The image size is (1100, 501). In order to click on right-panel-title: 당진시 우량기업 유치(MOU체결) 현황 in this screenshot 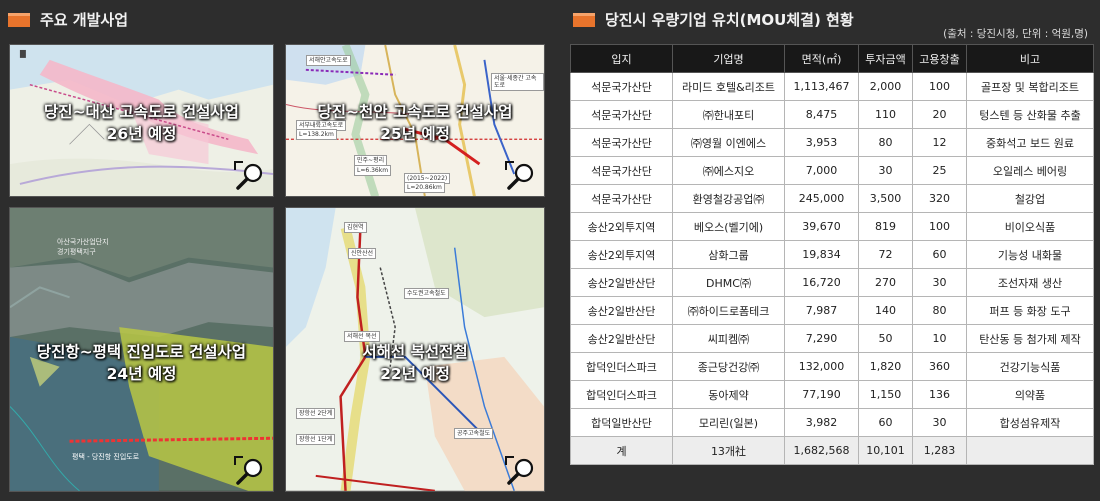, I will do `click(713, 19)`.